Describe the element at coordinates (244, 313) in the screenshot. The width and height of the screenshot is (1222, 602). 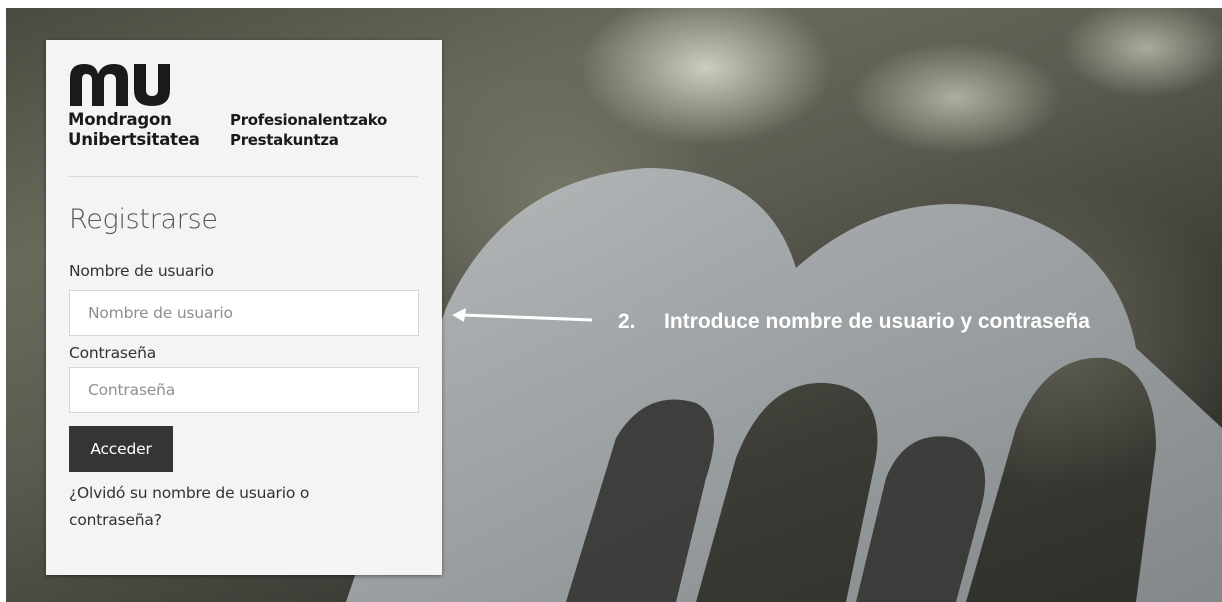
I see `username-input` at that location.